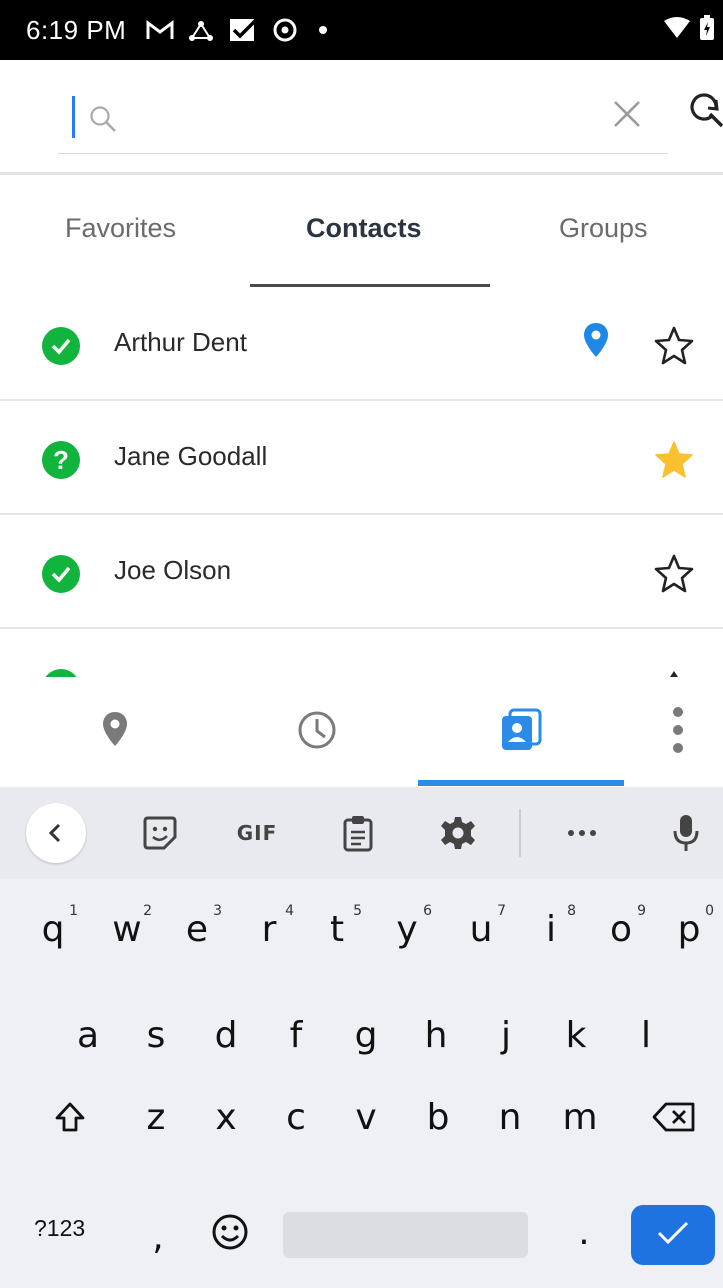 This screenshot has height=1288, width=723. What do you see at coordinates (61, 460) in the screenshot?
I see `question-icon: ?` at bounding box center [61, 460].